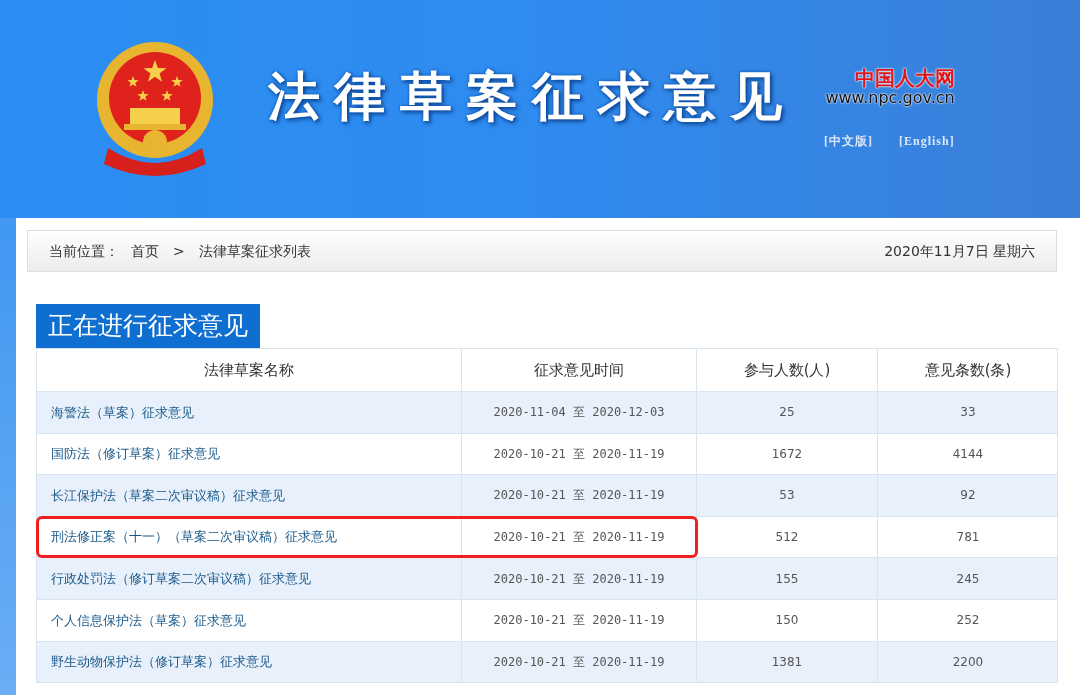 The height and width of the screenshot is (695, 1080). What do you see at coordinates (968, 454) in the screenshot?
I see `table-cell-text: 4144` at bounding box center [968, 454].